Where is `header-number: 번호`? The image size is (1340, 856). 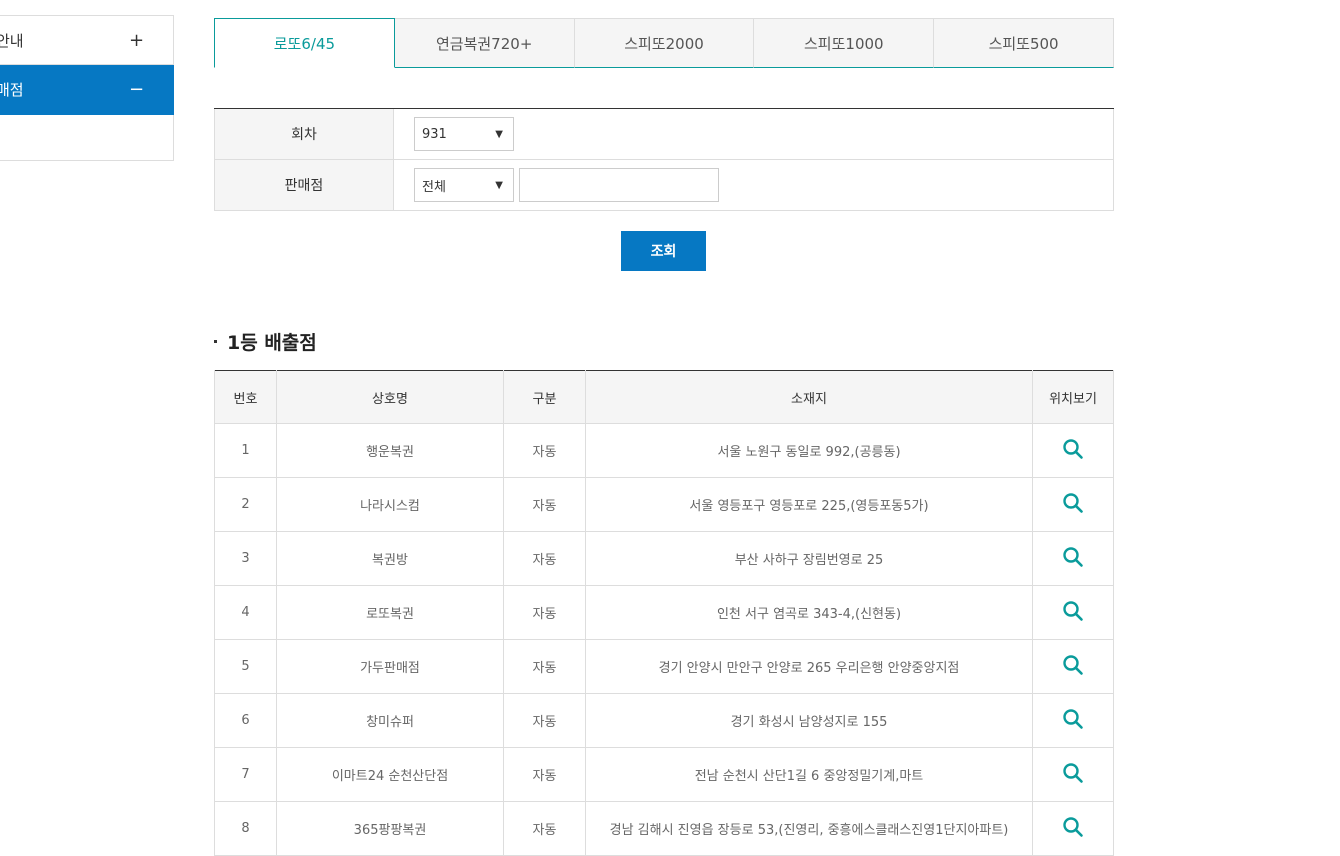 header-number: 번호 is located at coordinates (245, 397).